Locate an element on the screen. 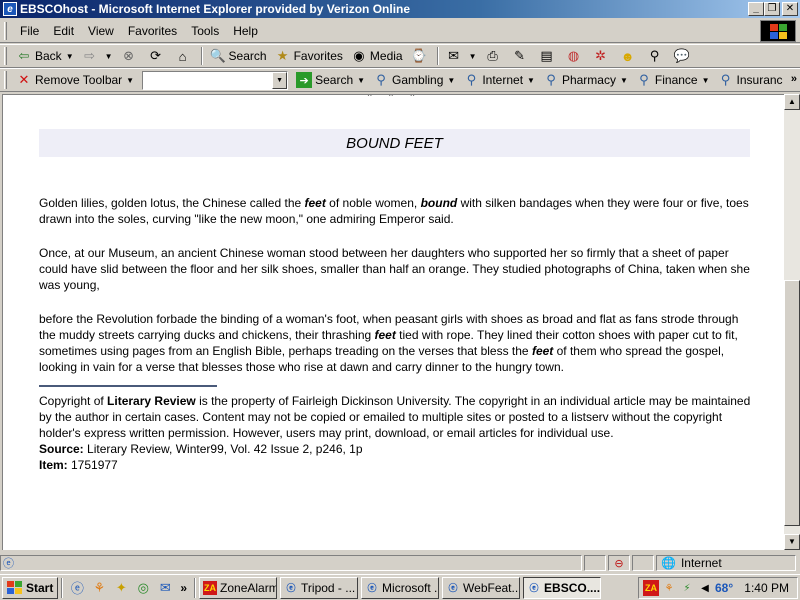 The image size is (800, 600). media-quicklaunch-icon: ◎ is located at coordinates (143, 588).